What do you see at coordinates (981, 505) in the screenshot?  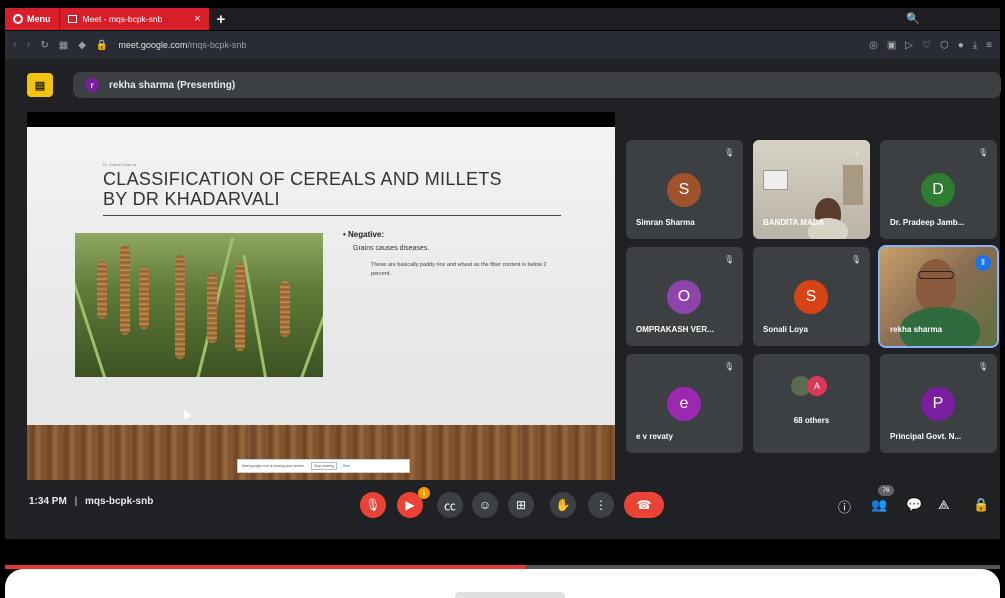 I see `host-controls-icon: 🔒` at bounding box center [981, 505].